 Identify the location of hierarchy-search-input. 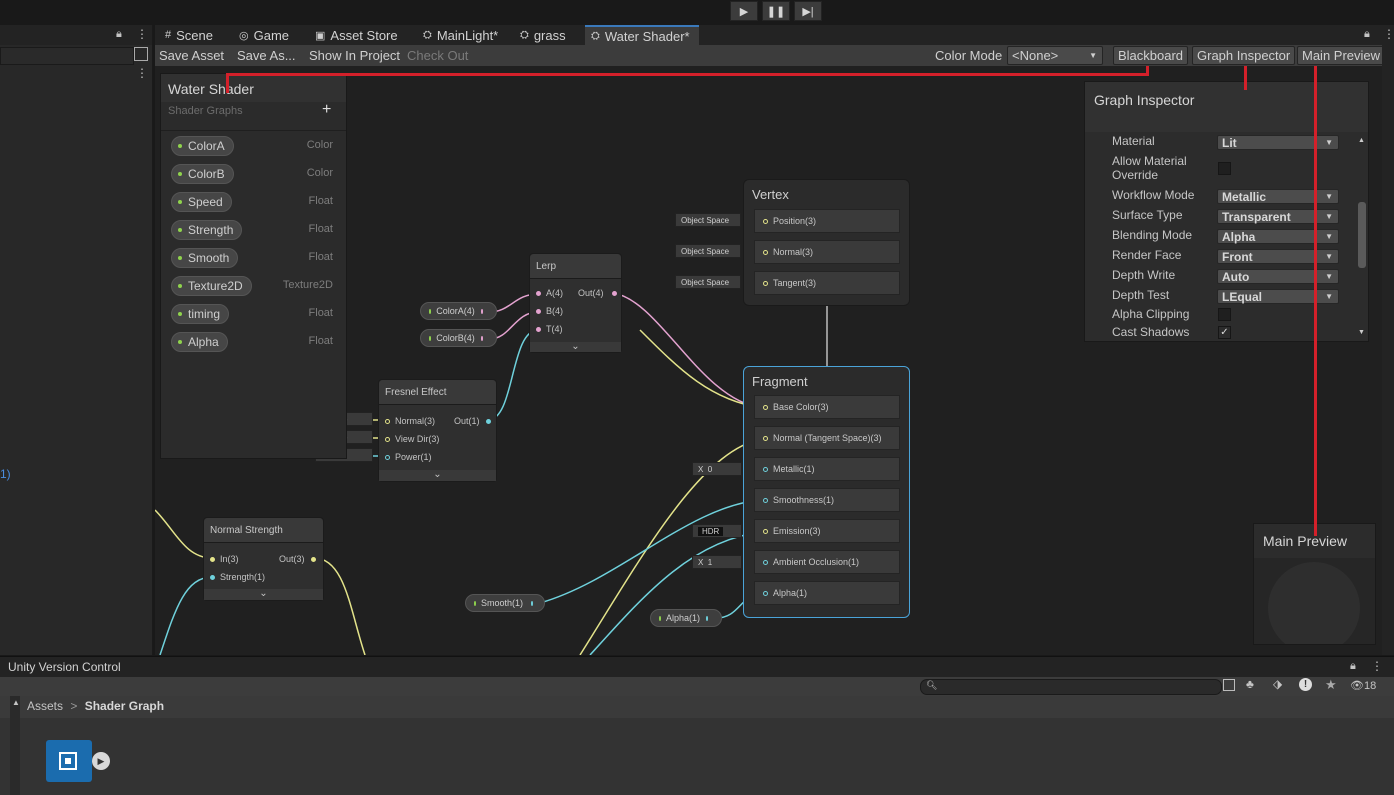
(67, 56).